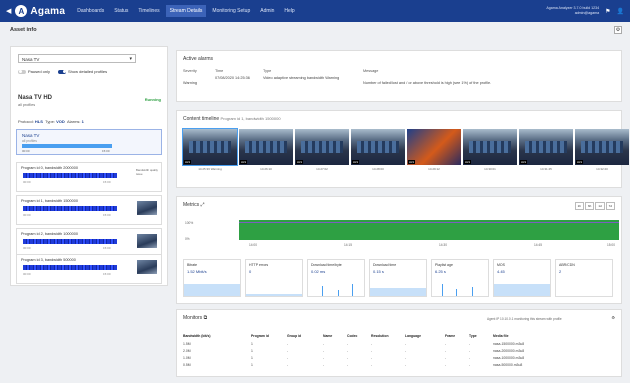 The width and height of the screenshot is (630, 383). What do you see at coordinates (266, 169) in the screenshot?
I see `thumbnail-caption: 14:26:10` at bounding box center [266, 169].